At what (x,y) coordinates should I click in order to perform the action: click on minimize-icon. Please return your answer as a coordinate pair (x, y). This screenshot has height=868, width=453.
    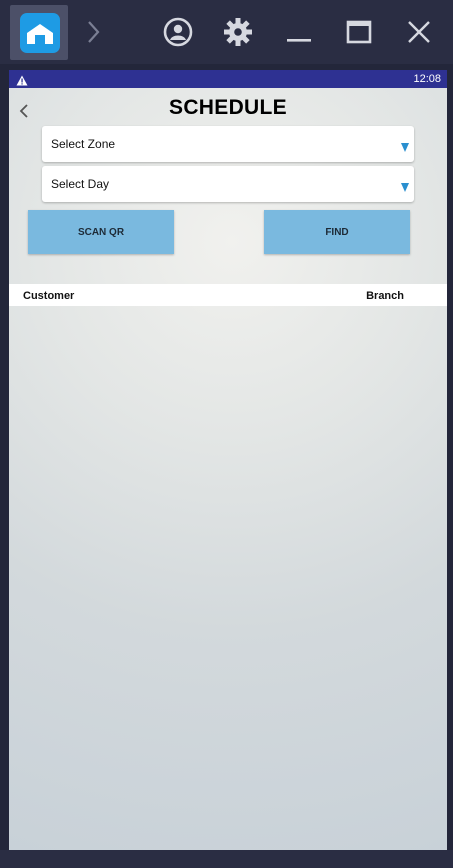
    Looking at the image, I should click on (300, 32).